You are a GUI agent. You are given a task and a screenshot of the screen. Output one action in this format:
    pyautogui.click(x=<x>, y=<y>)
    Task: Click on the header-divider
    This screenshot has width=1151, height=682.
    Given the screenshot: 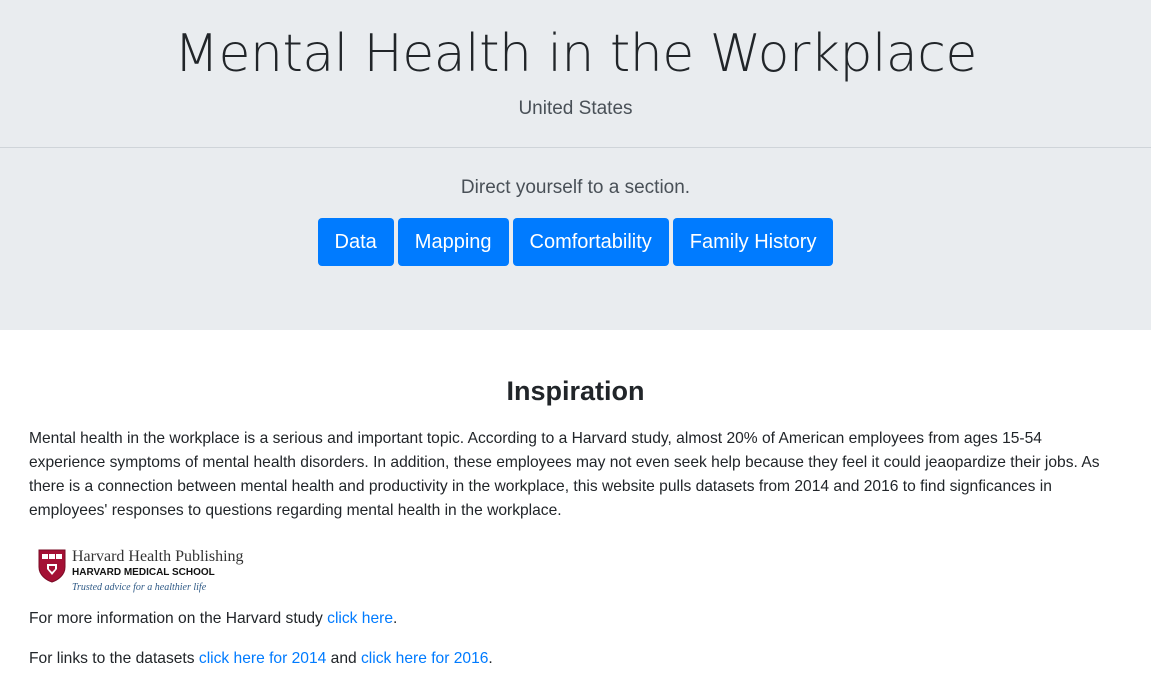 What is the action you would take?
    pyautogui.click(x=575, y=147)
    